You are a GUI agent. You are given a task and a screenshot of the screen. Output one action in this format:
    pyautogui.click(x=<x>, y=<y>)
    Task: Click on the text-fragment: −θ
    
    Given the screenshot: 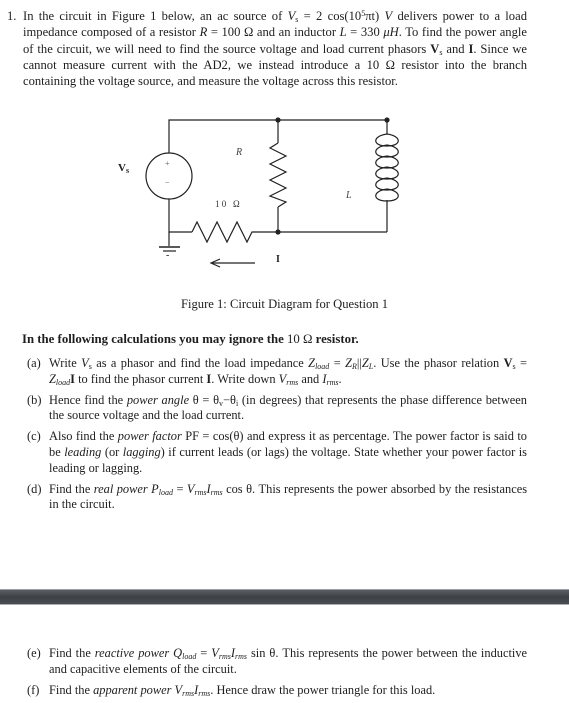 What is the action you would take?
    pyautogui.click(x=229, y=399)
    